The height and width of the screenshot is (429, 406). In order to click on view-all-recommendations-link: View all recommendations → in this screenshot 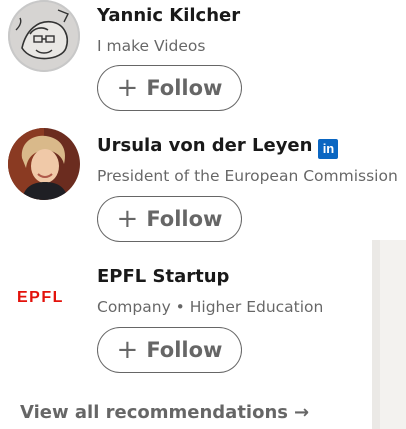, I will do `click(164, 412)`.